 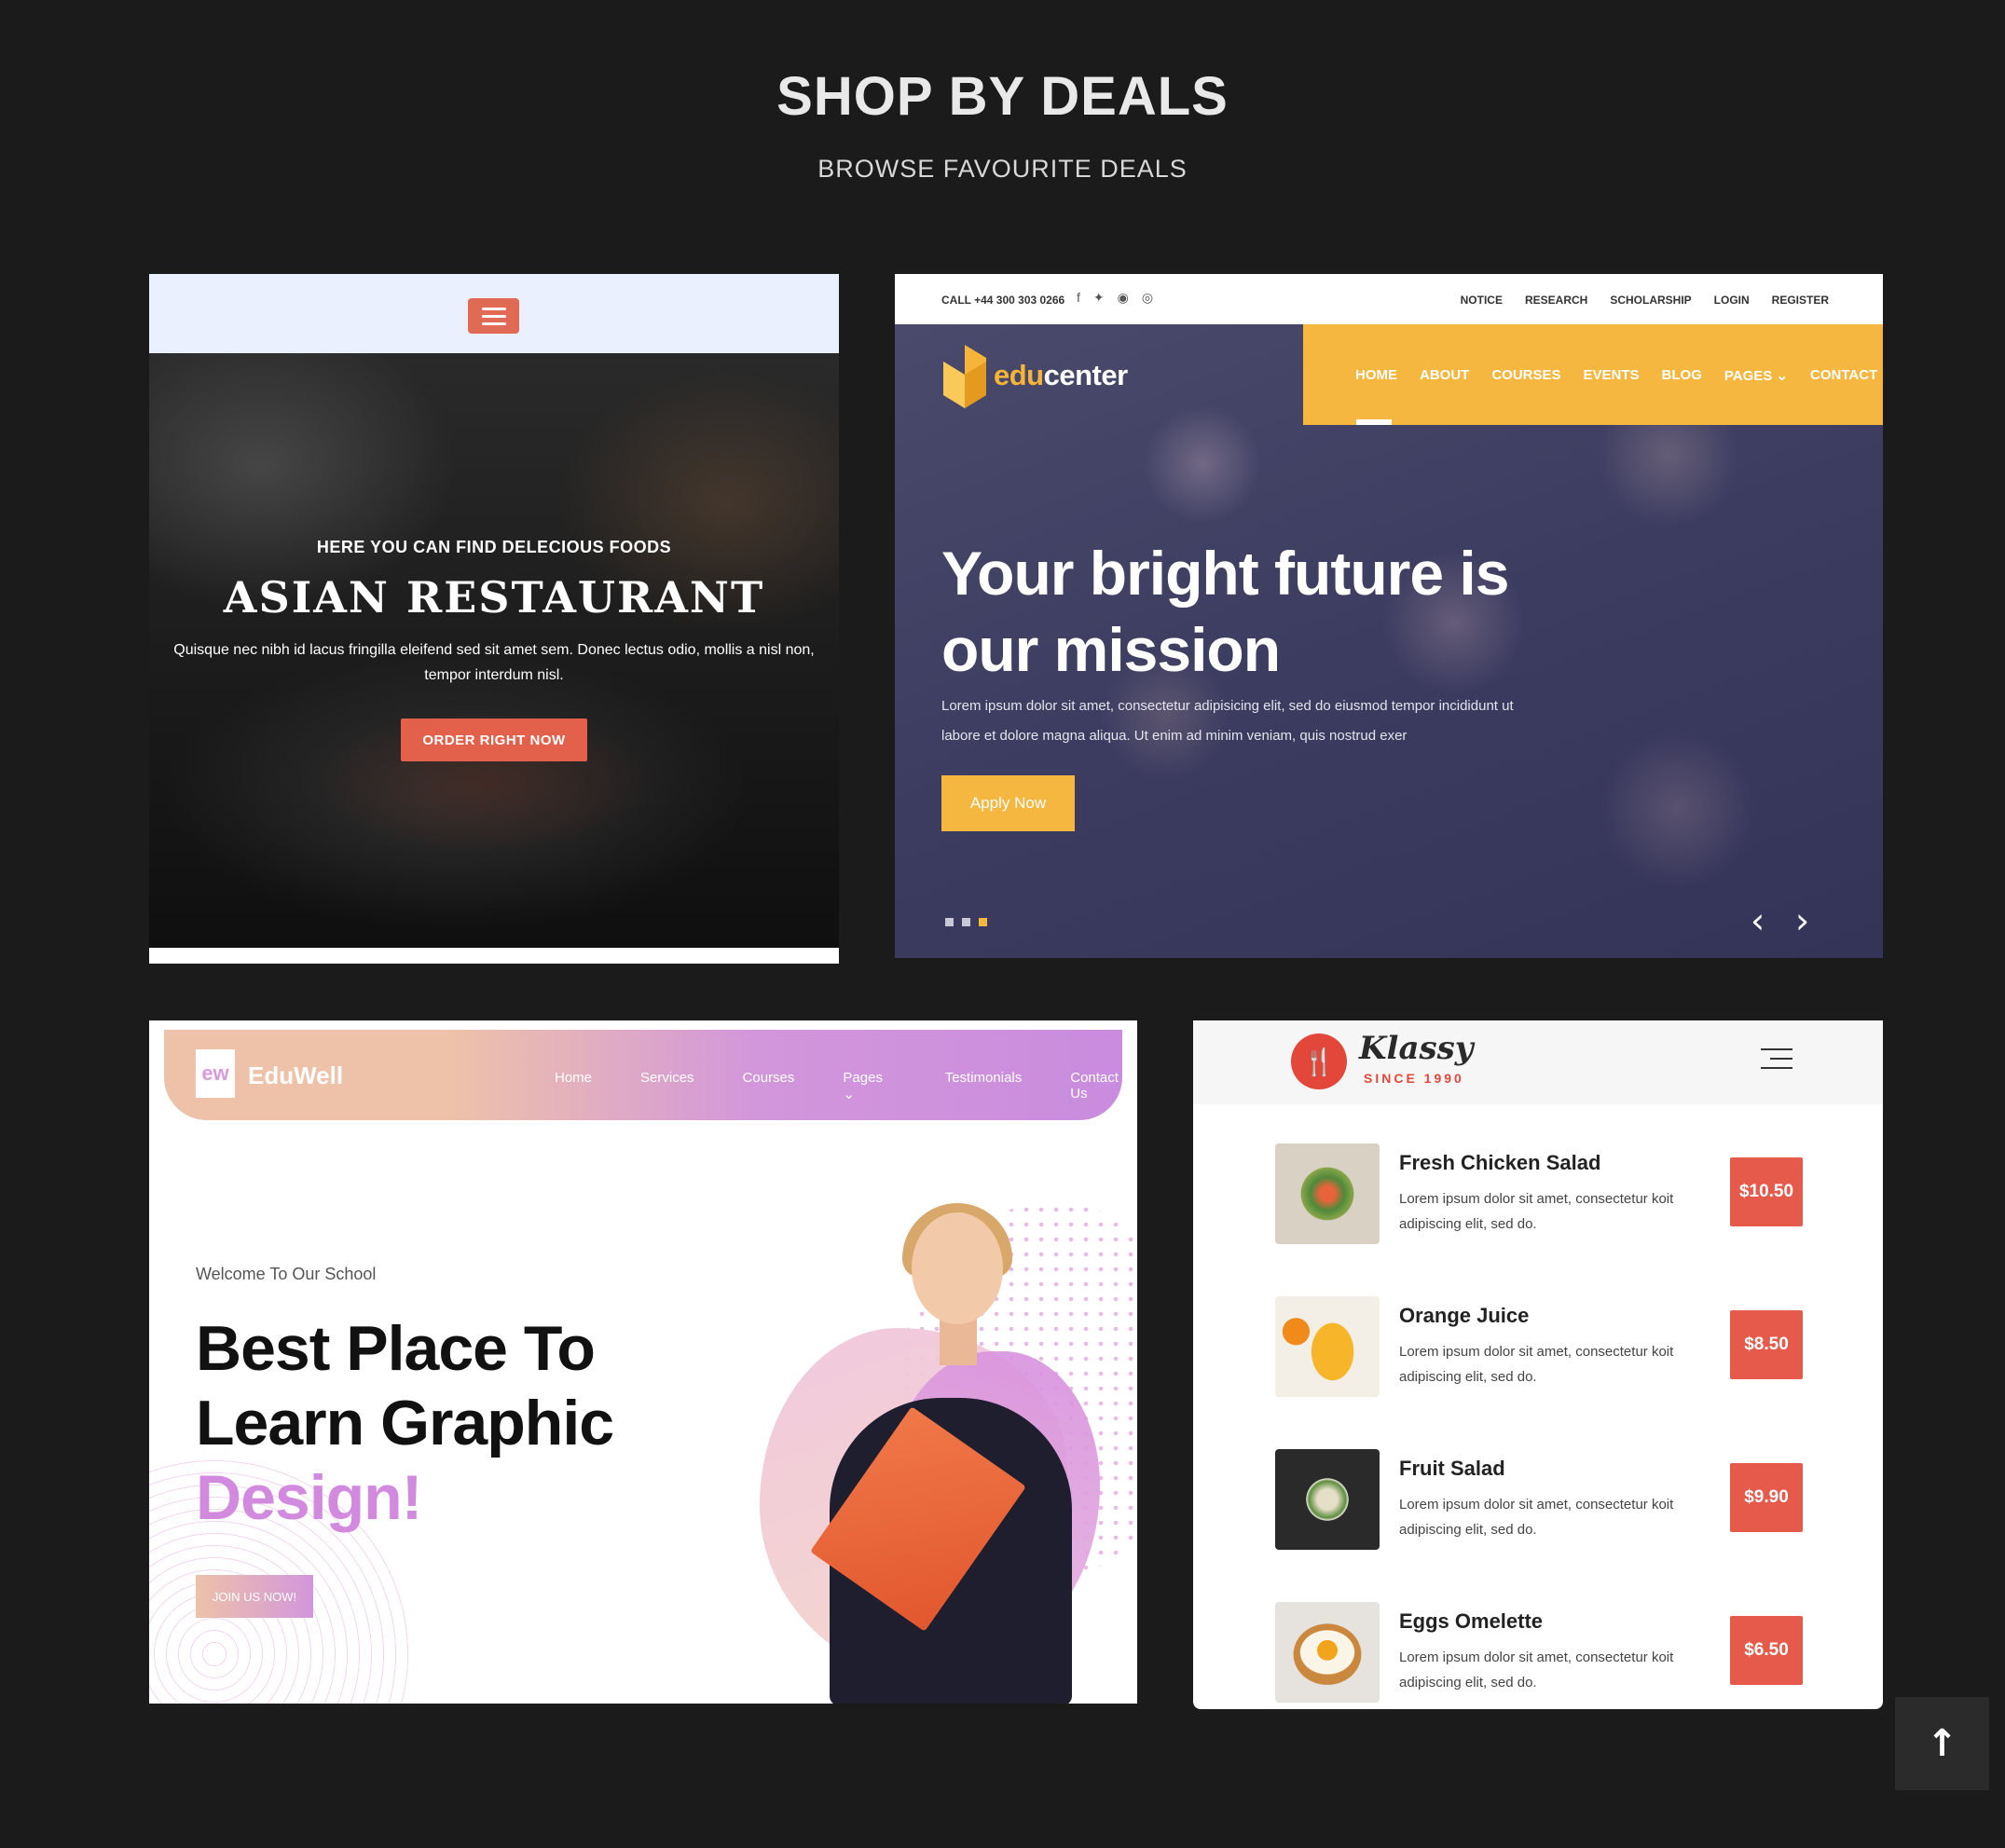 What do you see at coordinates (1464, 1315) in the screenshot?
I see `item-name: Orange Juice` at bounding box center [1464, 1315].